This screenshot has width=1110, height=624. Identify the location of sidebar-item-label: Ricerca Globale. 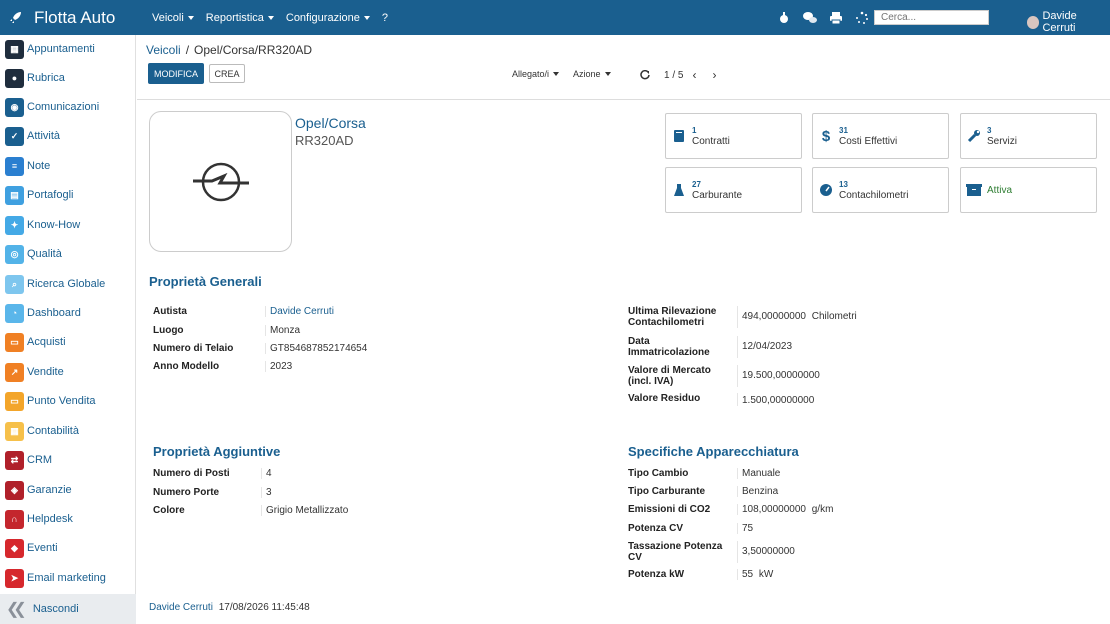
(66, 284).